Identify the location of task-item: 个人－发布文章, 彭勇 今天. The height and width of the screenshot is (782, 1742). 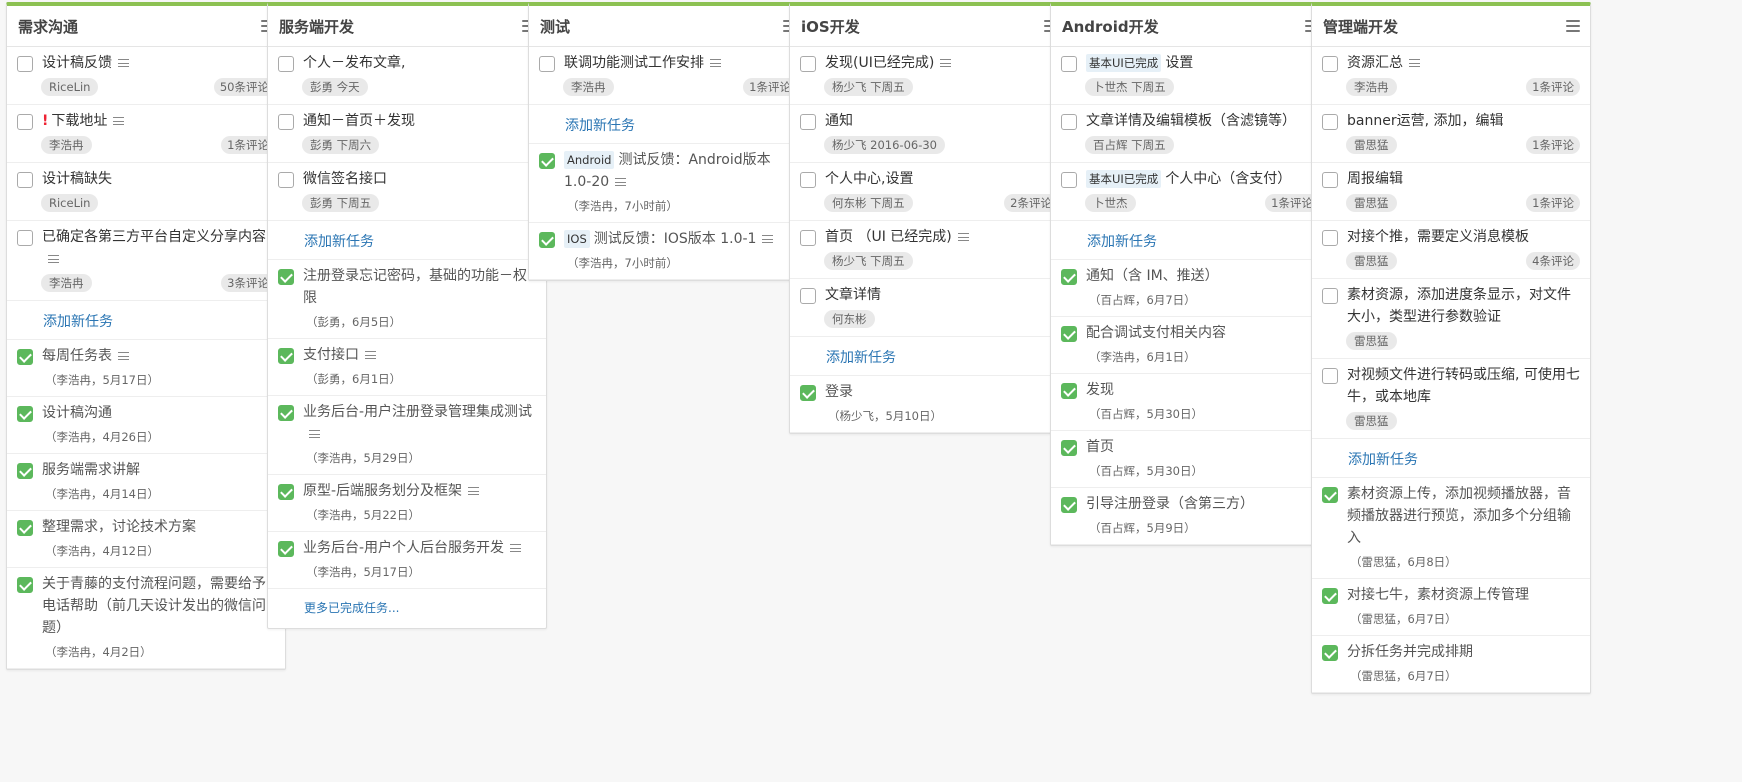
(407, 76).